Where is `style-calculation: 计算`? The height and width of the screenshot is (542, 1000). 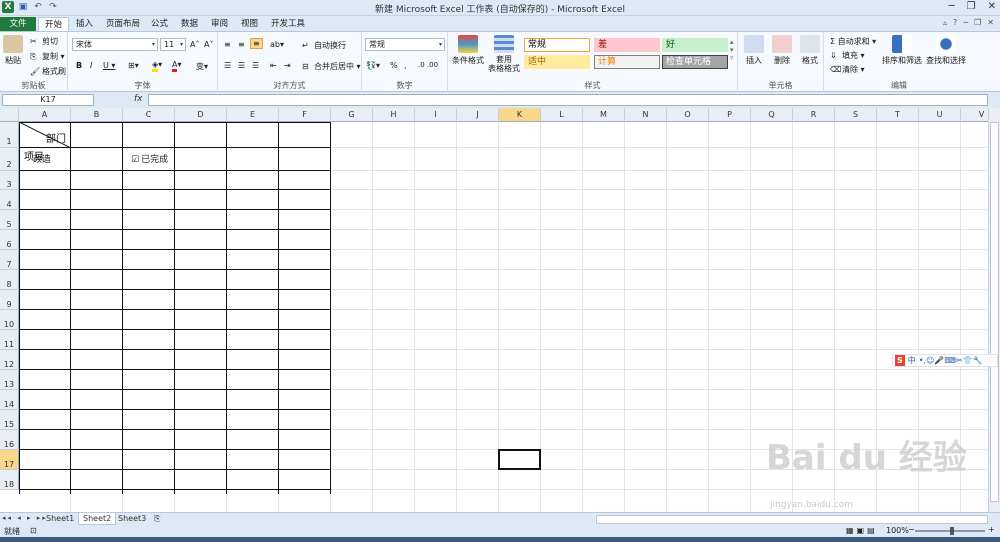
style-calculation: 计算 is located at coordinates (627, 62).